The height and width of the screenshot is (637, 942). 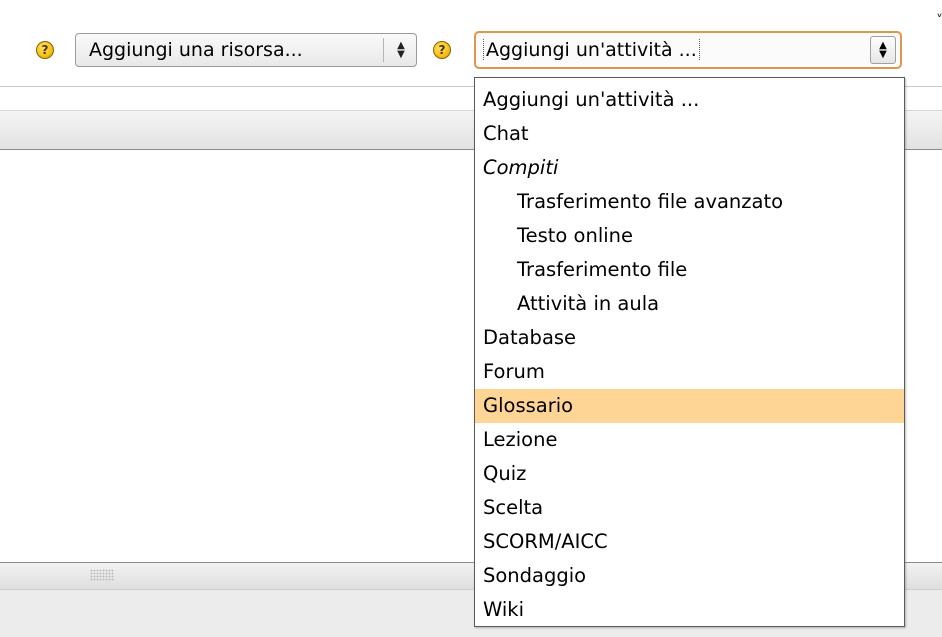 What do you see at coordinates (689, 542) in the screenshot?
I see `dropdown-option: SCORM/AICC` at bounding box center [689, 542].